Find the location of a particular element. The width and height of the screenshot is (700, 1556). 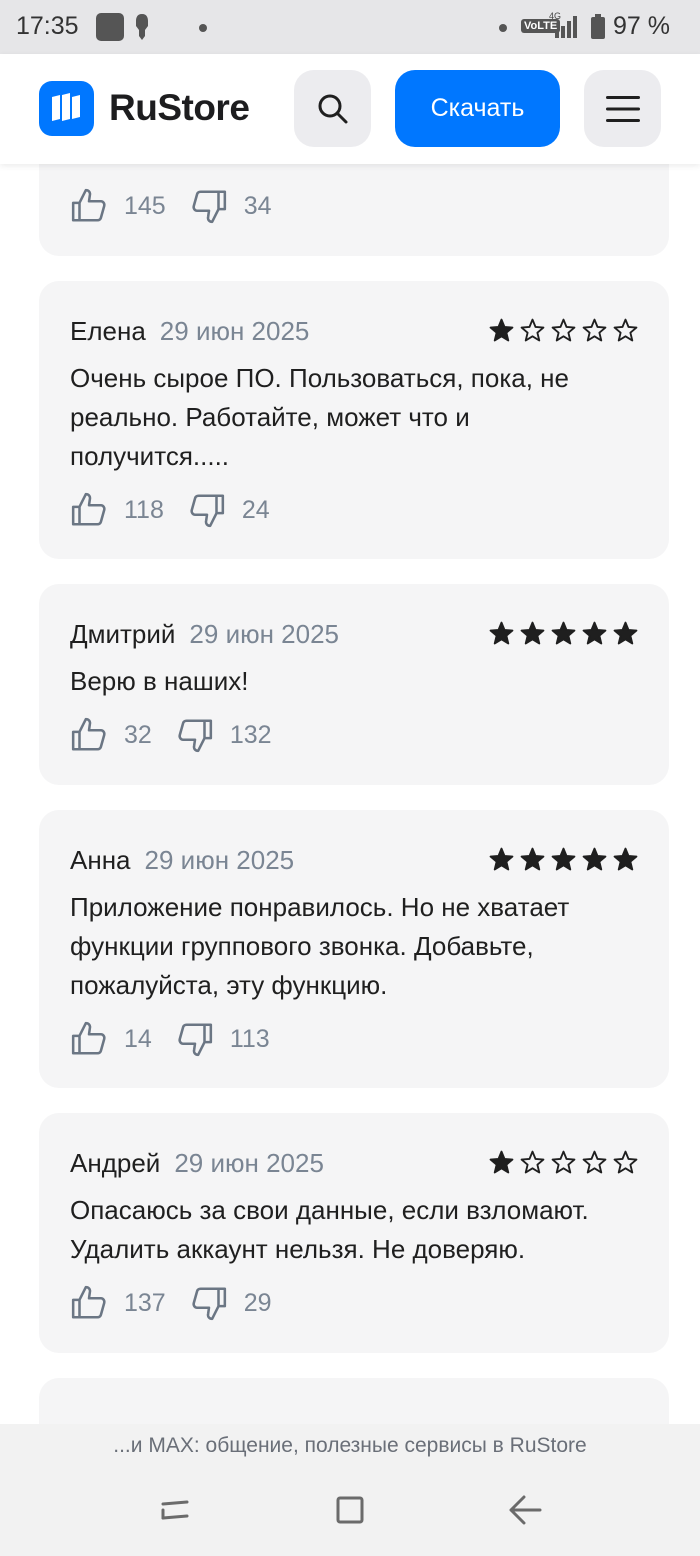

rustore-logo-icon is located at coordinates (66, 108).